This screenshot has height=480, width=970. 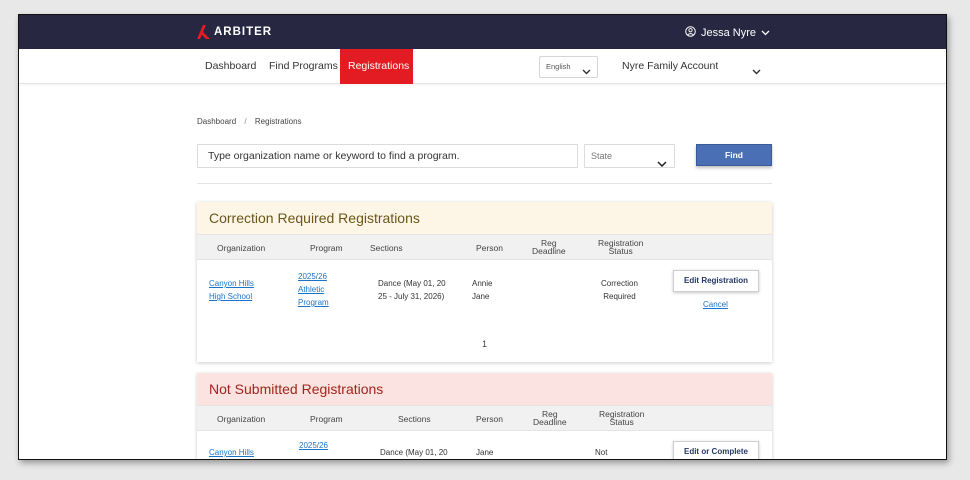 I want to click on program-link-line1: 2025/26, so click(x=313, y=276).